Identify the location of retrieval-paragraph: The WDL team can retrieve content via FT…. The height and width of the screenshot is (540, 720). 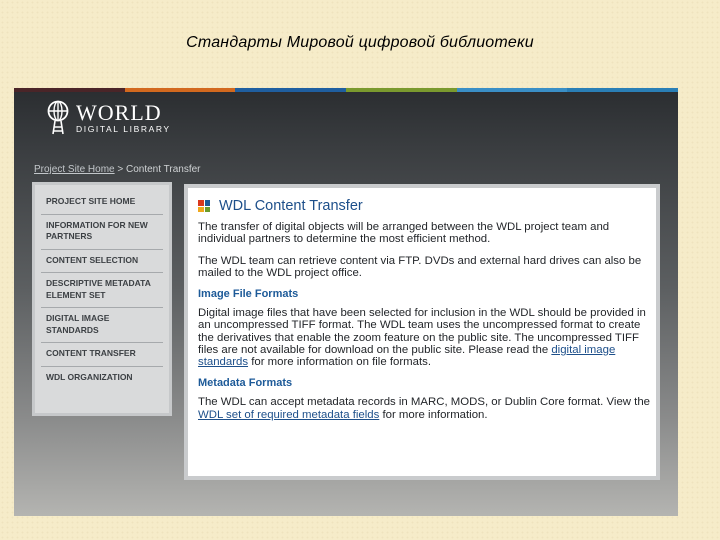
(420, 266).